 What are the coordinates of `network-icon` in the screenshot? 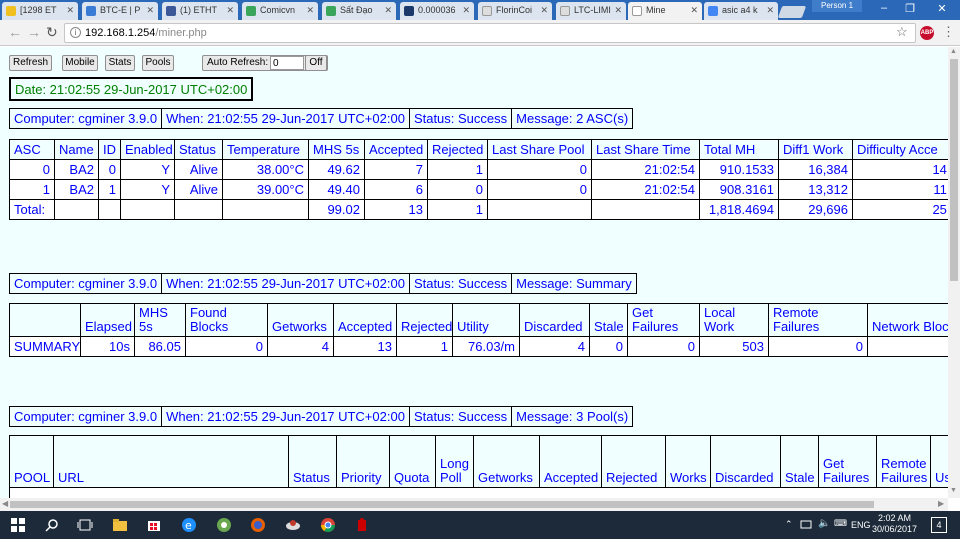 It's located at (806, 525).